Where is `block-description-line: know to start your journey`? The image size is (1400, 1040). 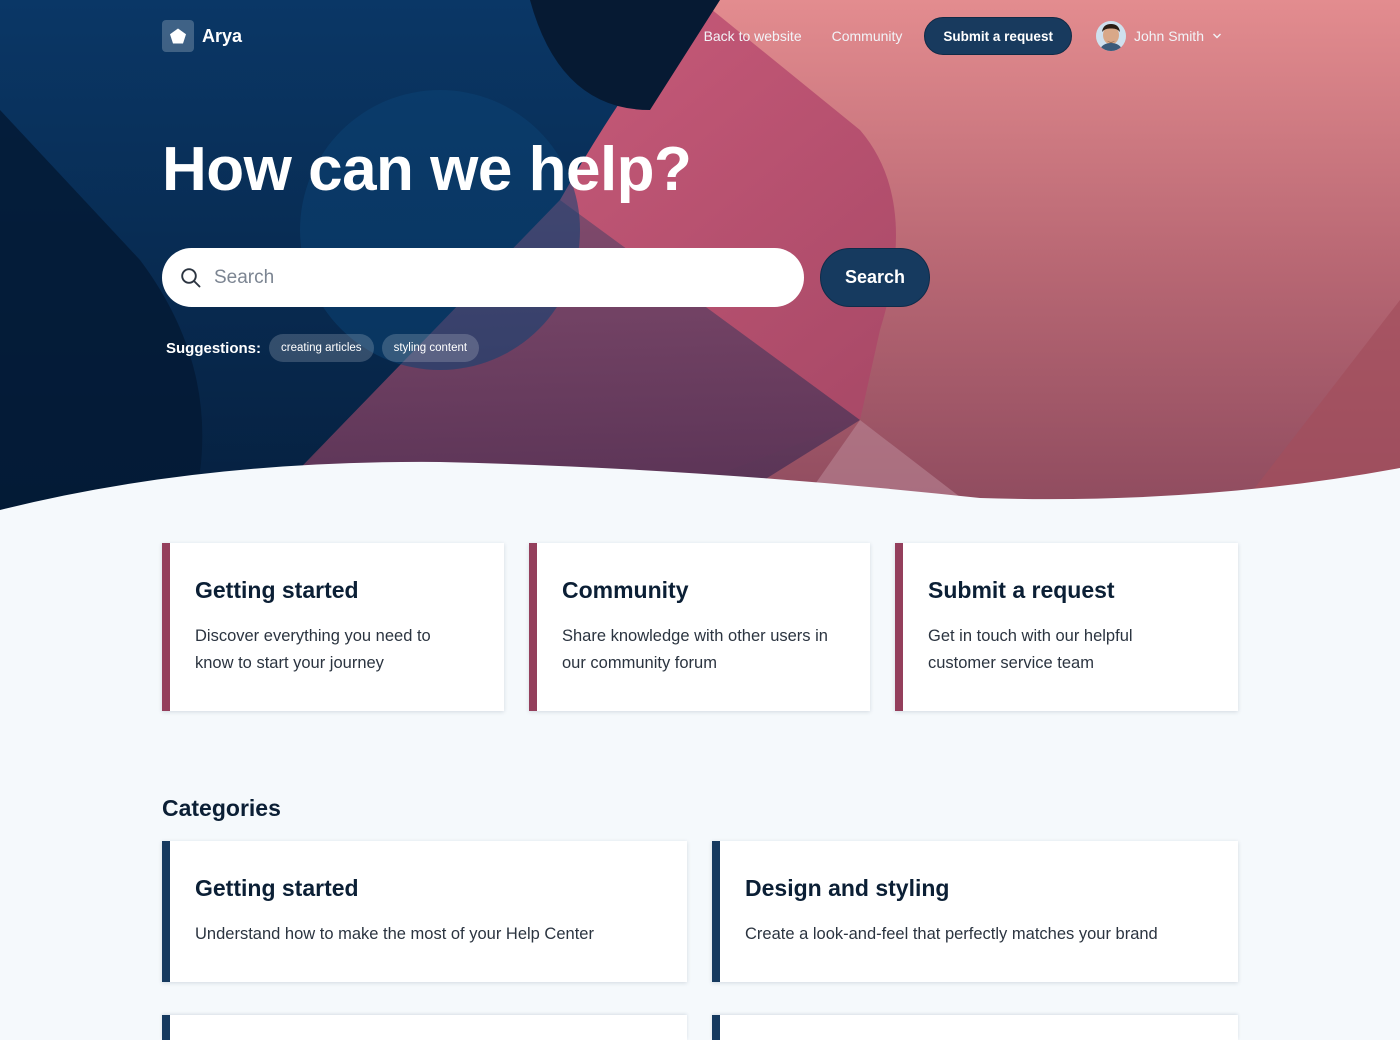
block-description-line: know to start your journey is located at coordinates (289, 663).